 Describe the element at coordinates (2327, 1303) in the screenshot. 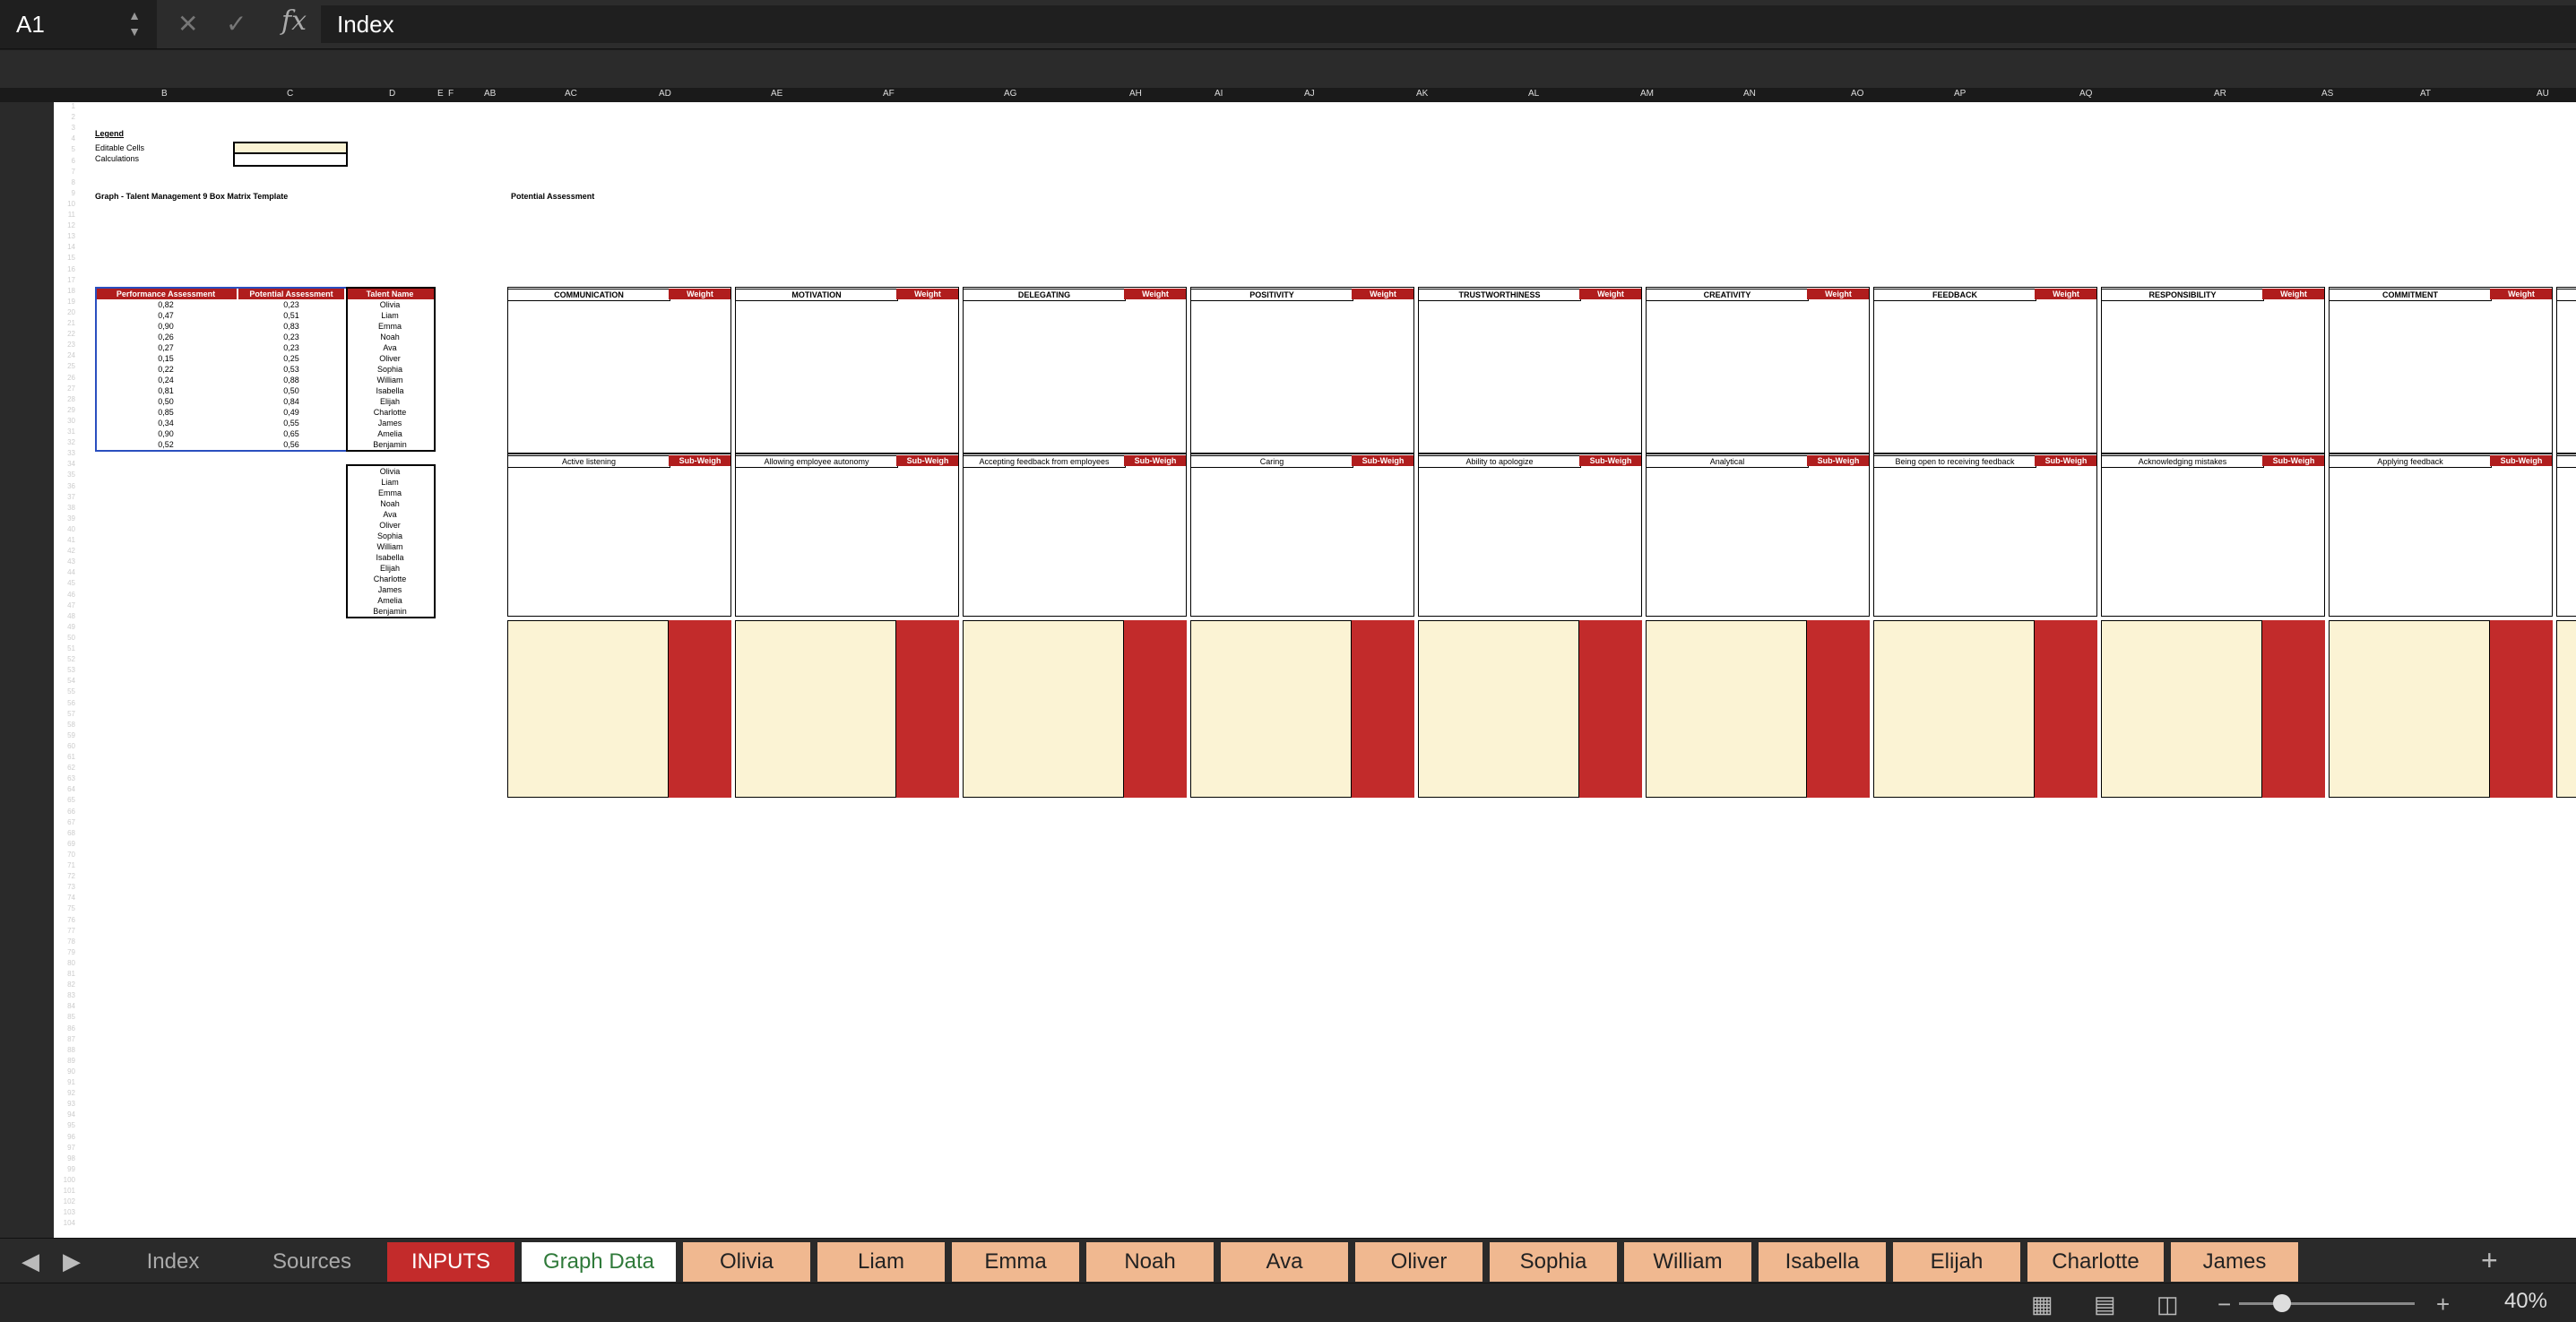

I see `zoom-slider` at that location.